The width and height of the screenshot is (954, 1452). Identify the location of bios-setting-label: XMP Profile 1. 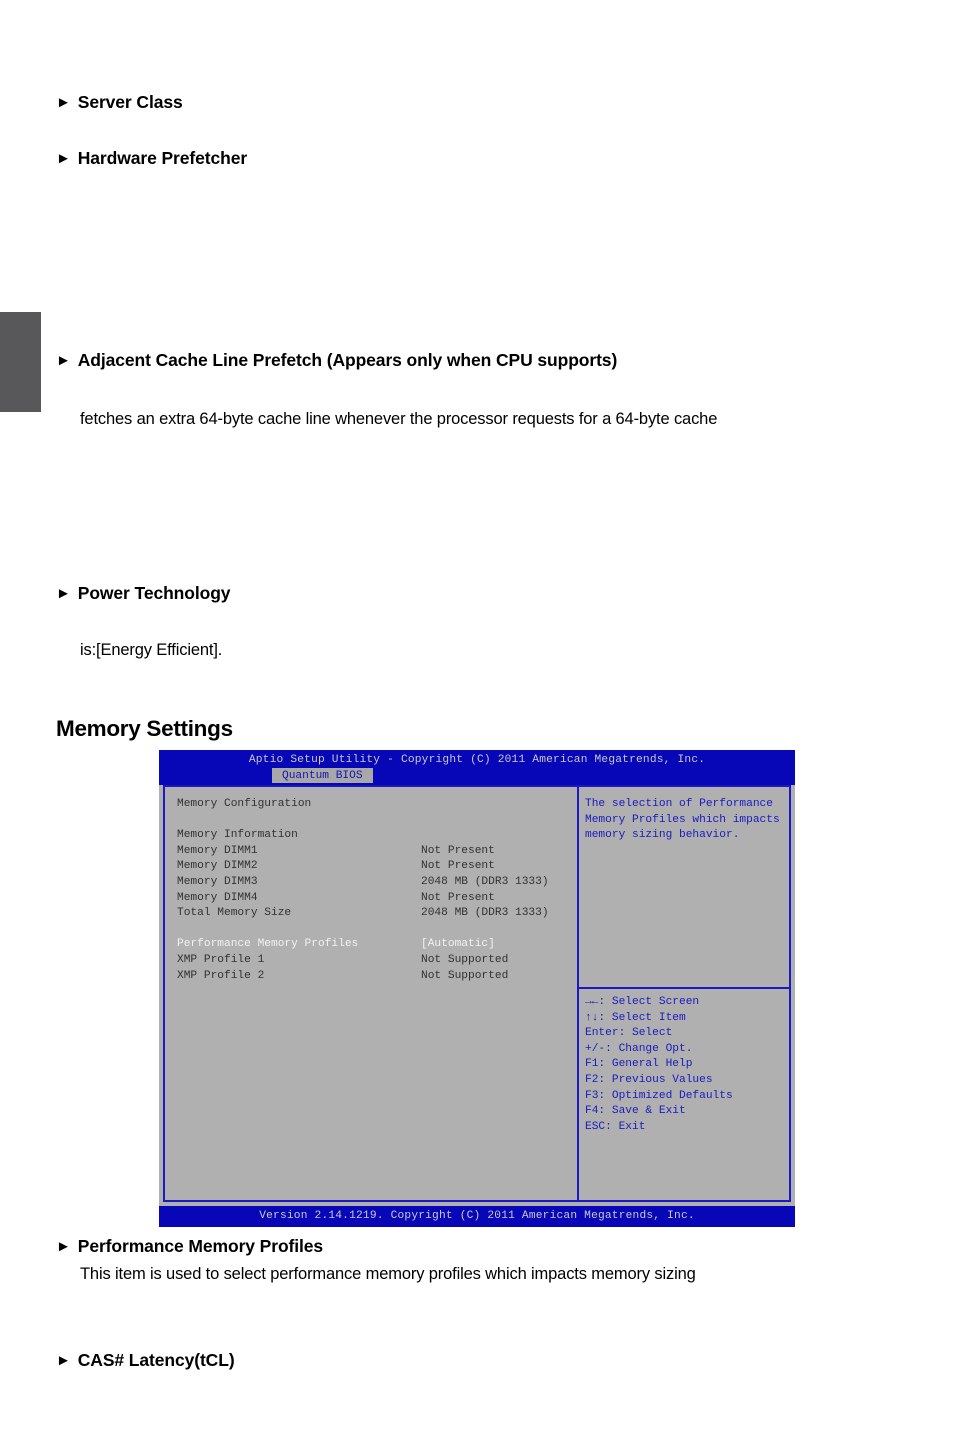
(221, 960).